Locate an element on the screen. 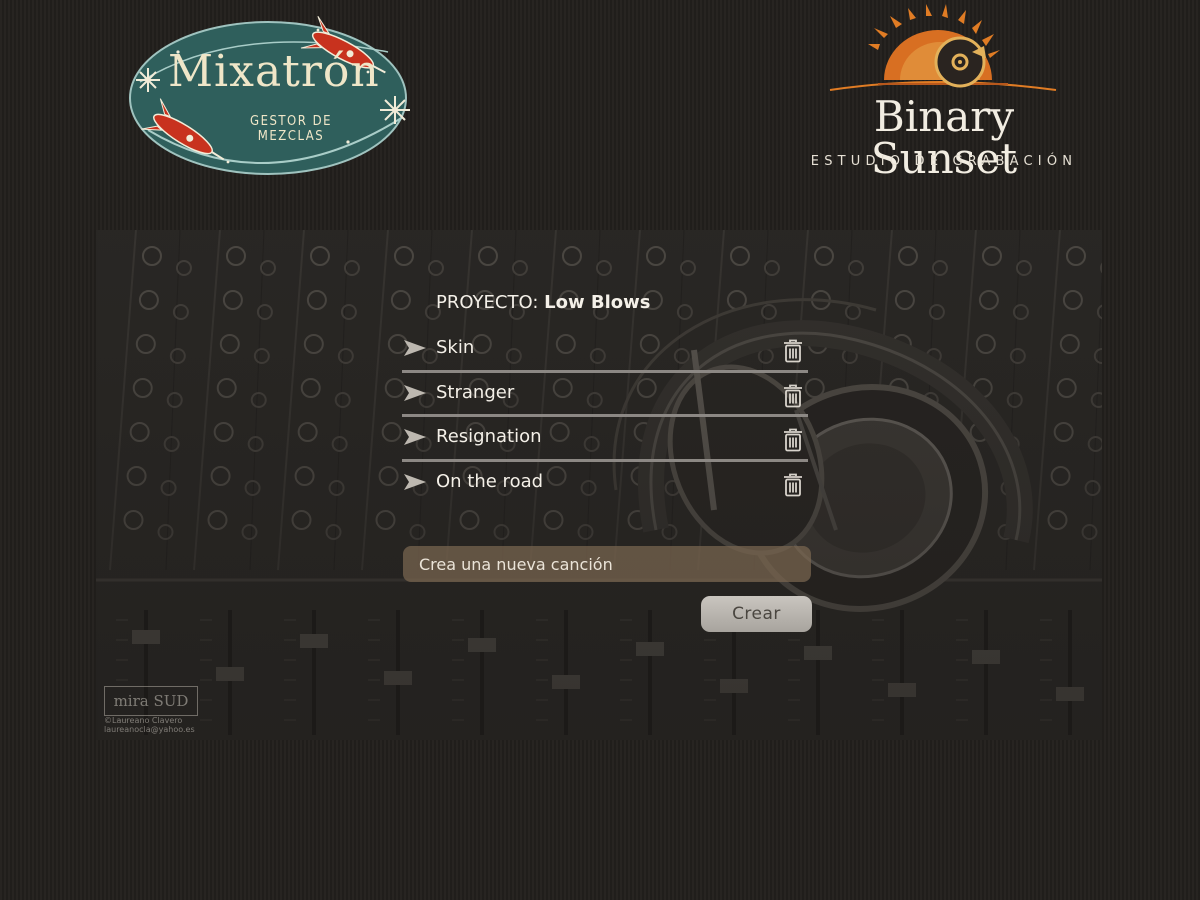  song-list: Skin Stranger Resignation On the road is located at coordinates (605, 417).